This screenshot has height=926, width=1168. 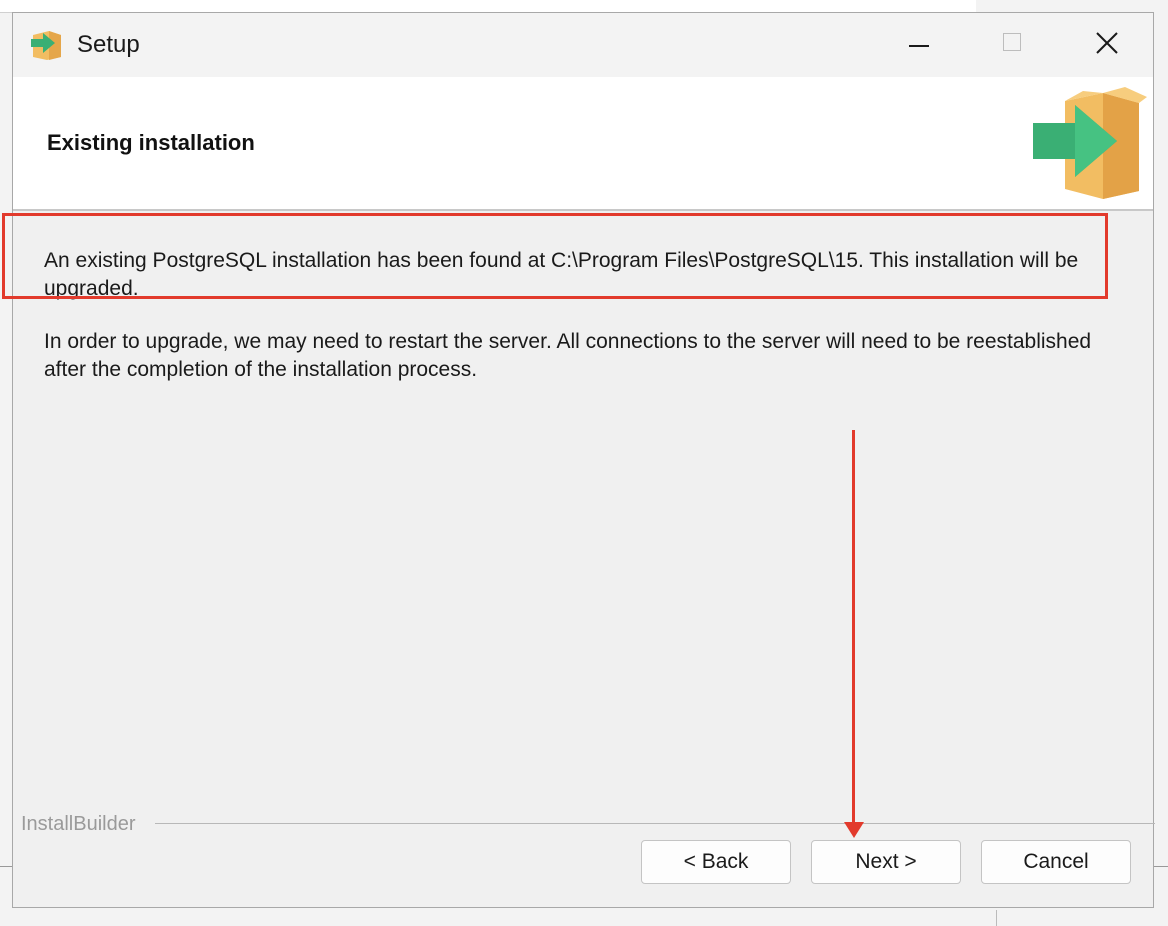 I want to click on maximize-icon, so click(x=1012, y=42).